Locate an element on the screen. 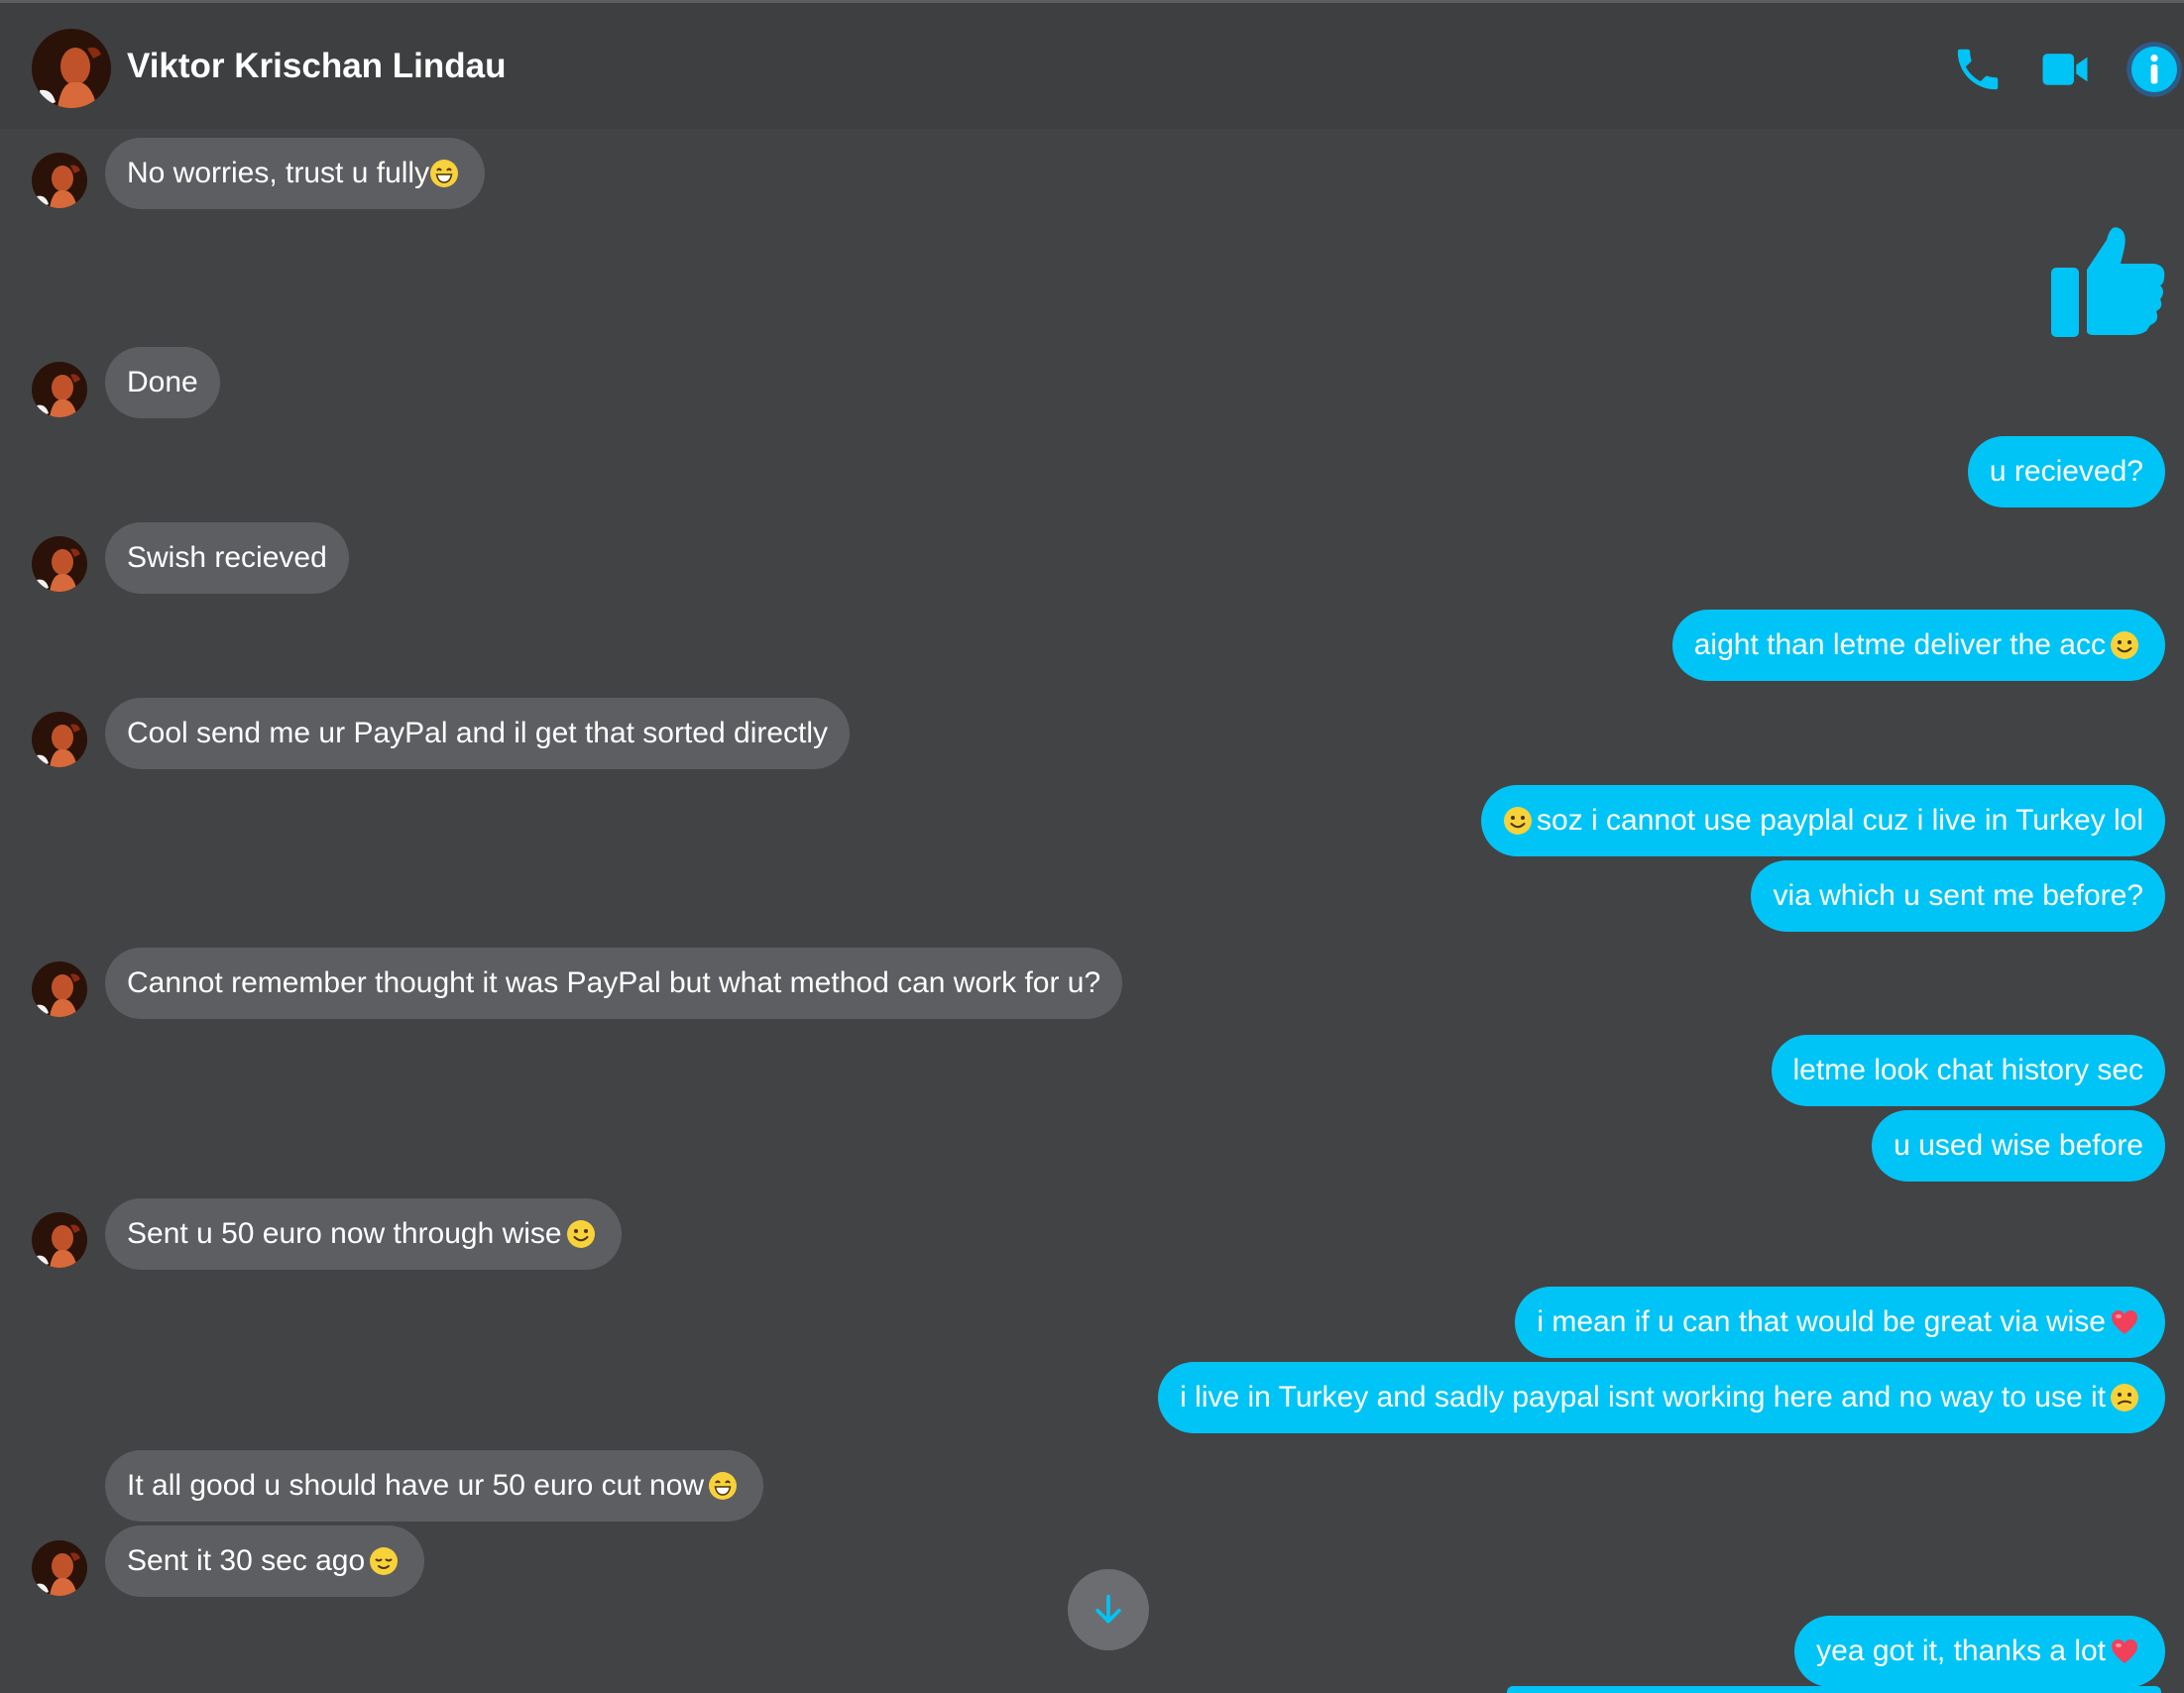 The width and height of the screenshot is (2184, 1693). incoming-message: Done is located at coordinates (162, 382).